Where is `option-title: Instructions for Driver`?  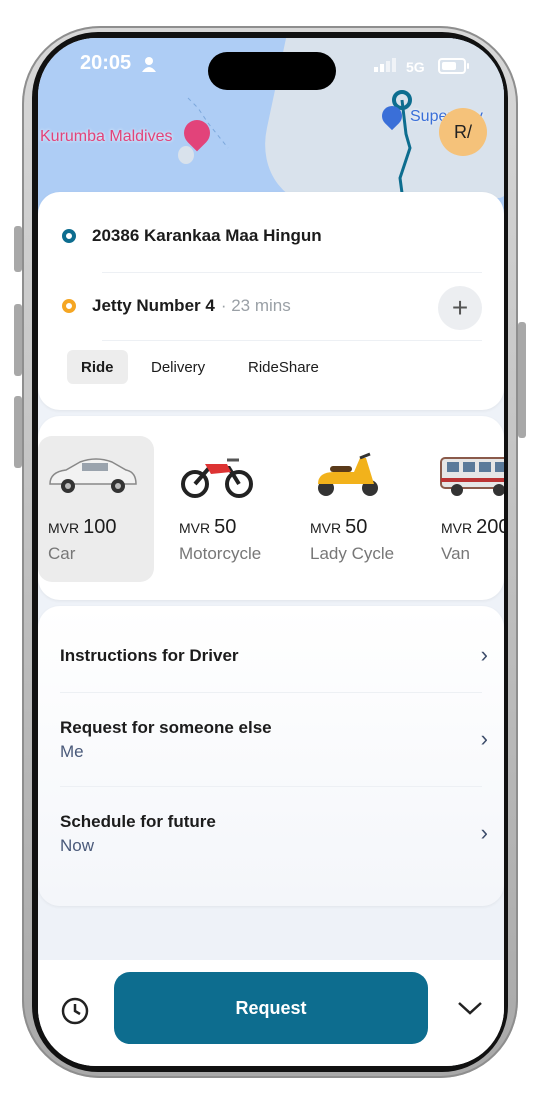
option-title: Instructions for Driver is located at coordinates (149, 655).